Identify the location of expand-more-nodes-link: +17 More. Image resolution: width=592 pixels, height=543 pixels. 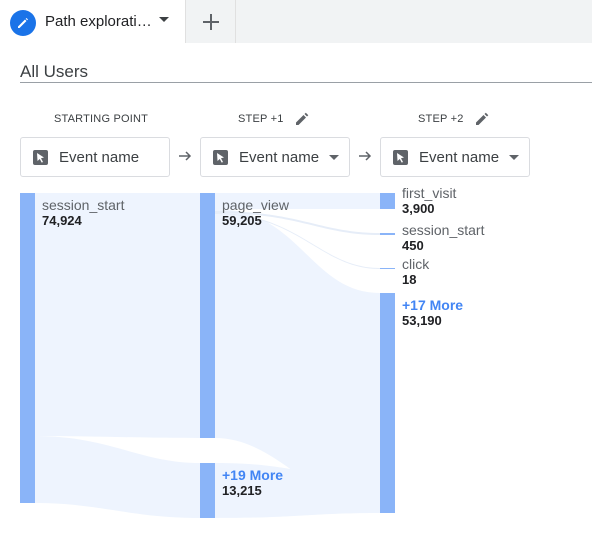
(432, 305).